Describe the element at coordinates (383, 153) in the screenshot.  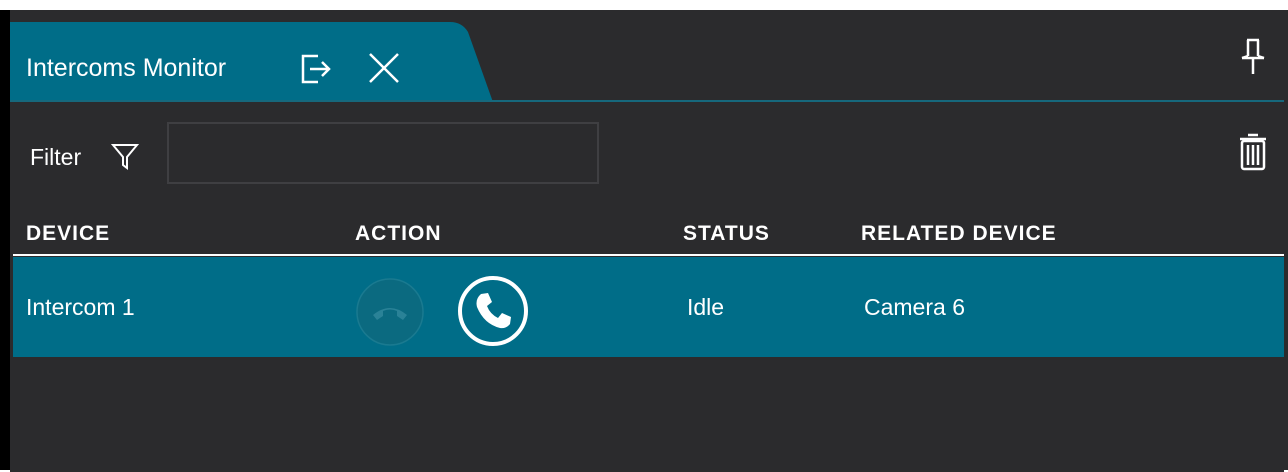
I see `filter-input` at that location.